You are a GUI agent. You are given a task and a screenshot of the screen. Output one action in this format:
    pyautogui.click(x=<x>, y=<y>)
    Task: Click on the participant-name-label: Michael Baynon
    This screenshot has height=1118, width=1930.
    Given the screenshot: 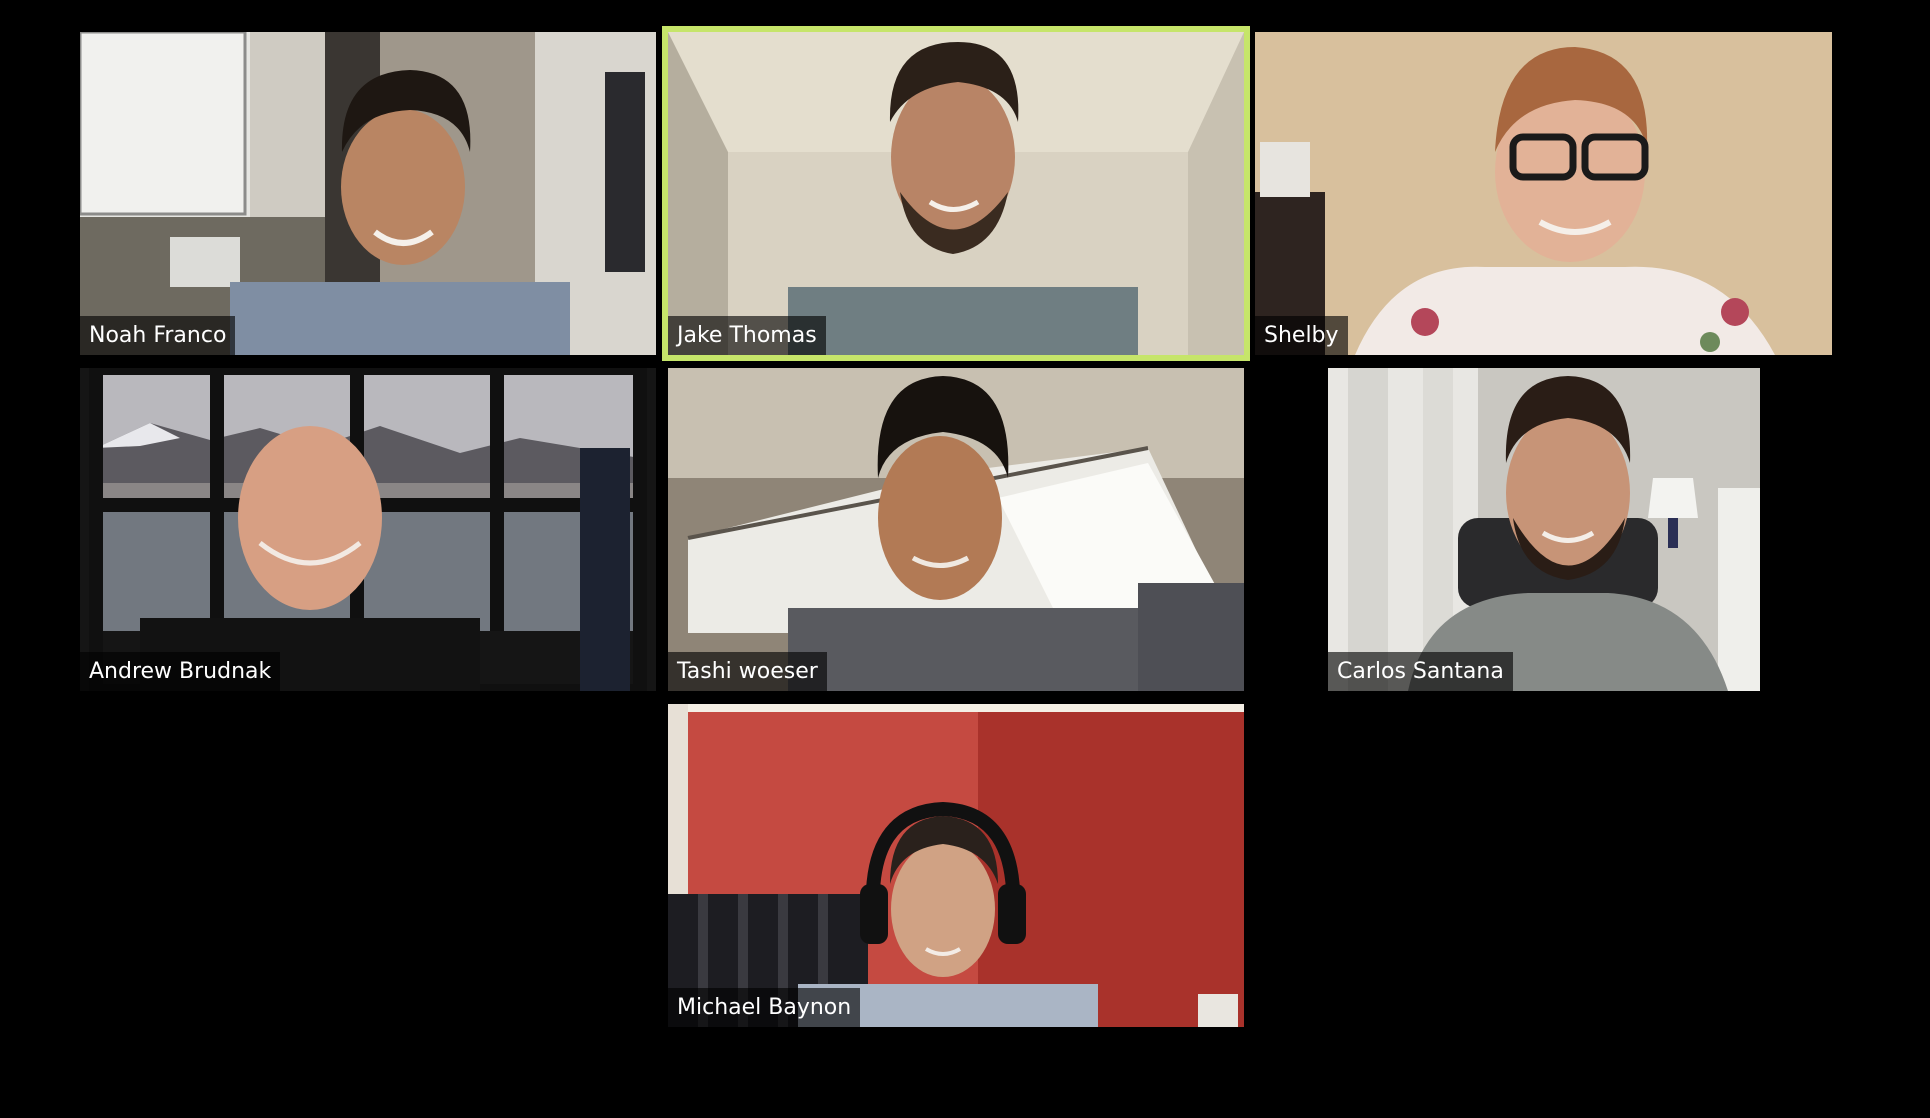 What is the action you would take?
    pyautogui.click(x=764, y=1007)
    